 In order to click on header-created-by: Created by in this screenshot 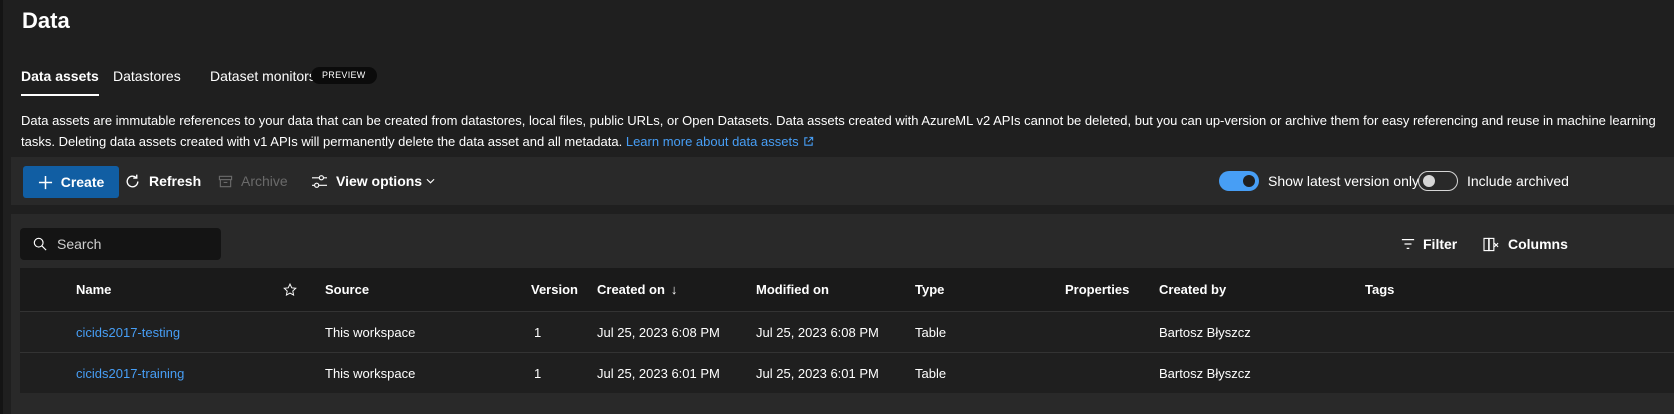, I will do `click(1192, 289)`.